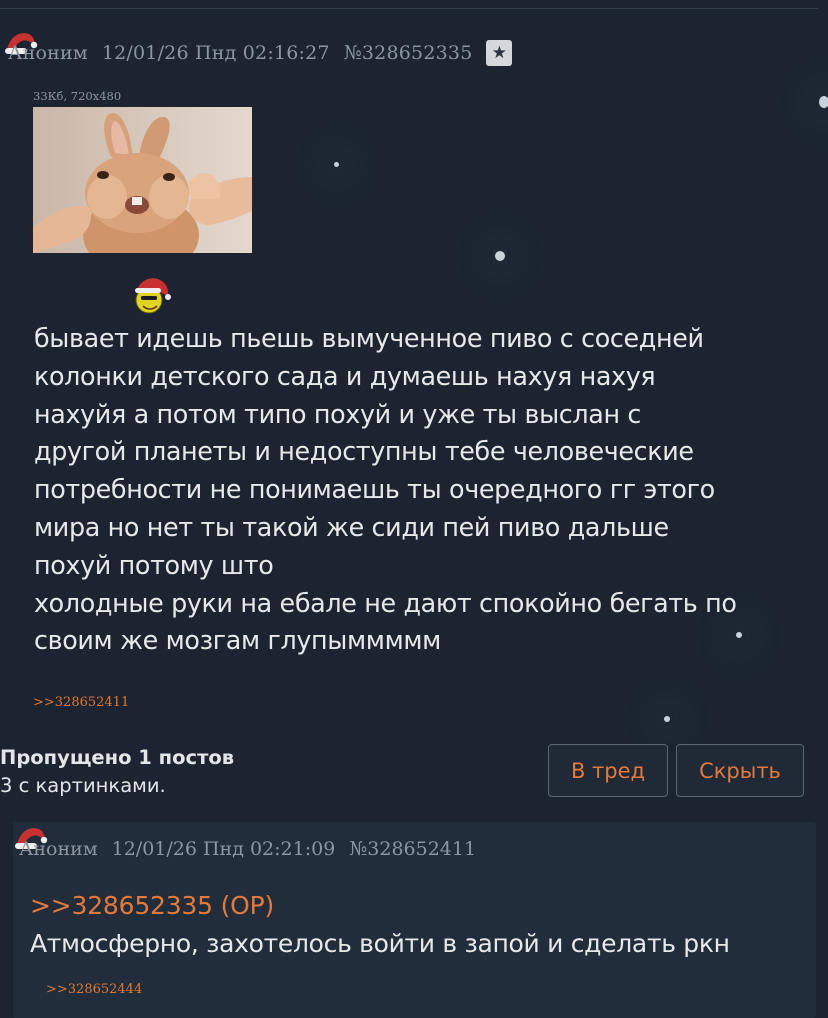  What do you see at coordinates (94, 989) in the screenshot?
I see `reply-reply-link: >>328652444` at bounding box center [94, 989].